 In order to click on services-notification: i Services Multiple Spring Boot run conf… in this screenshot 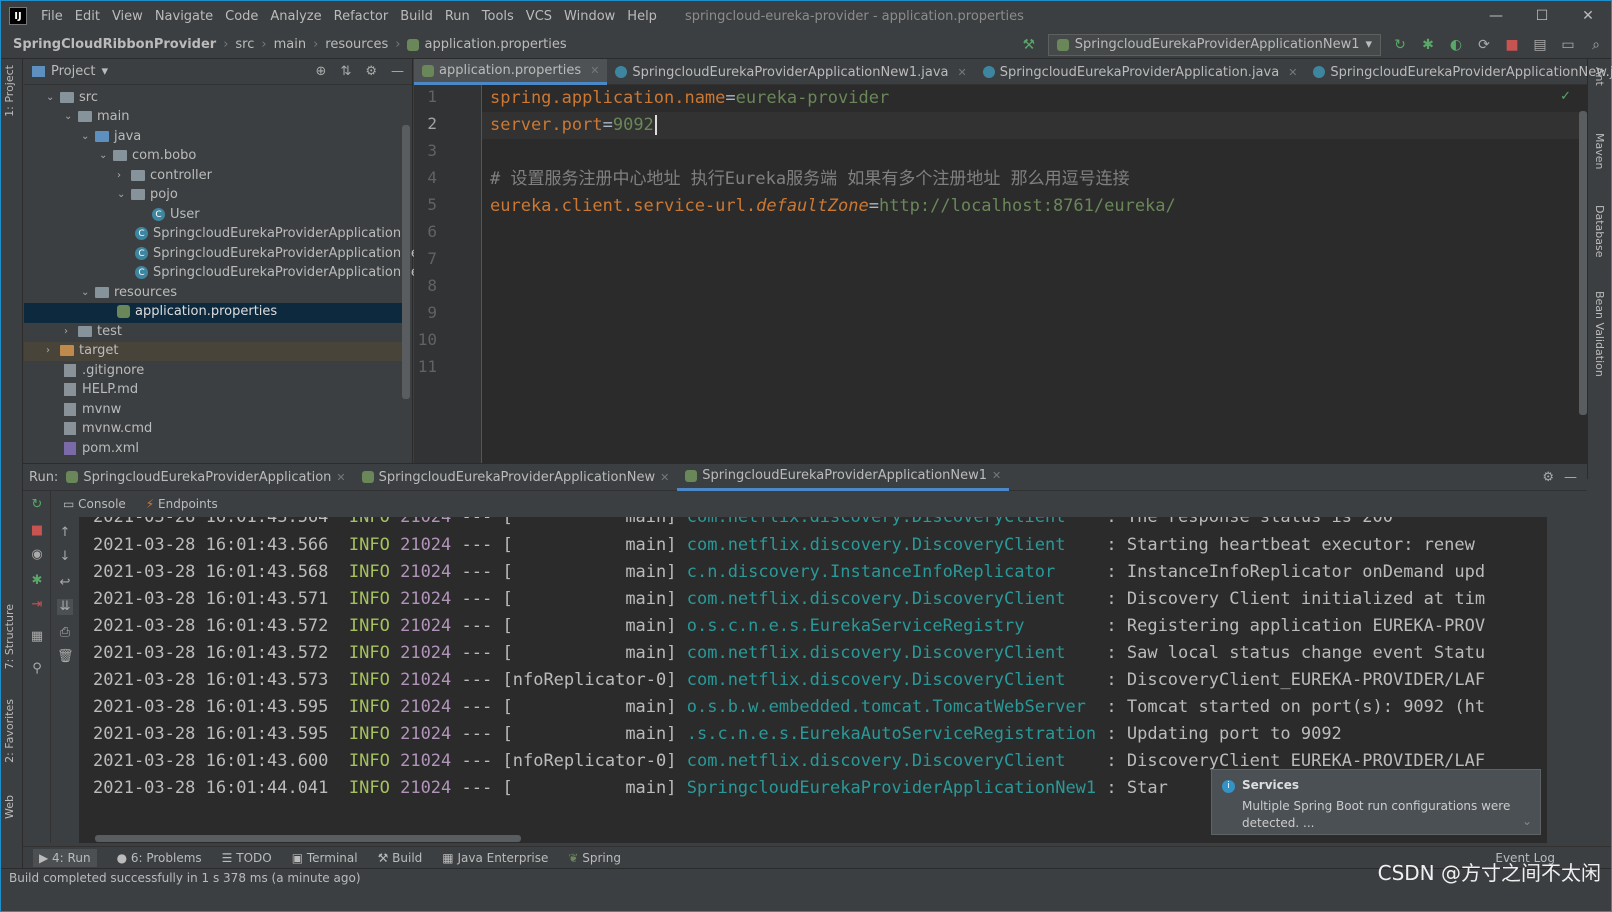, I will do `click(1376, 802)`.